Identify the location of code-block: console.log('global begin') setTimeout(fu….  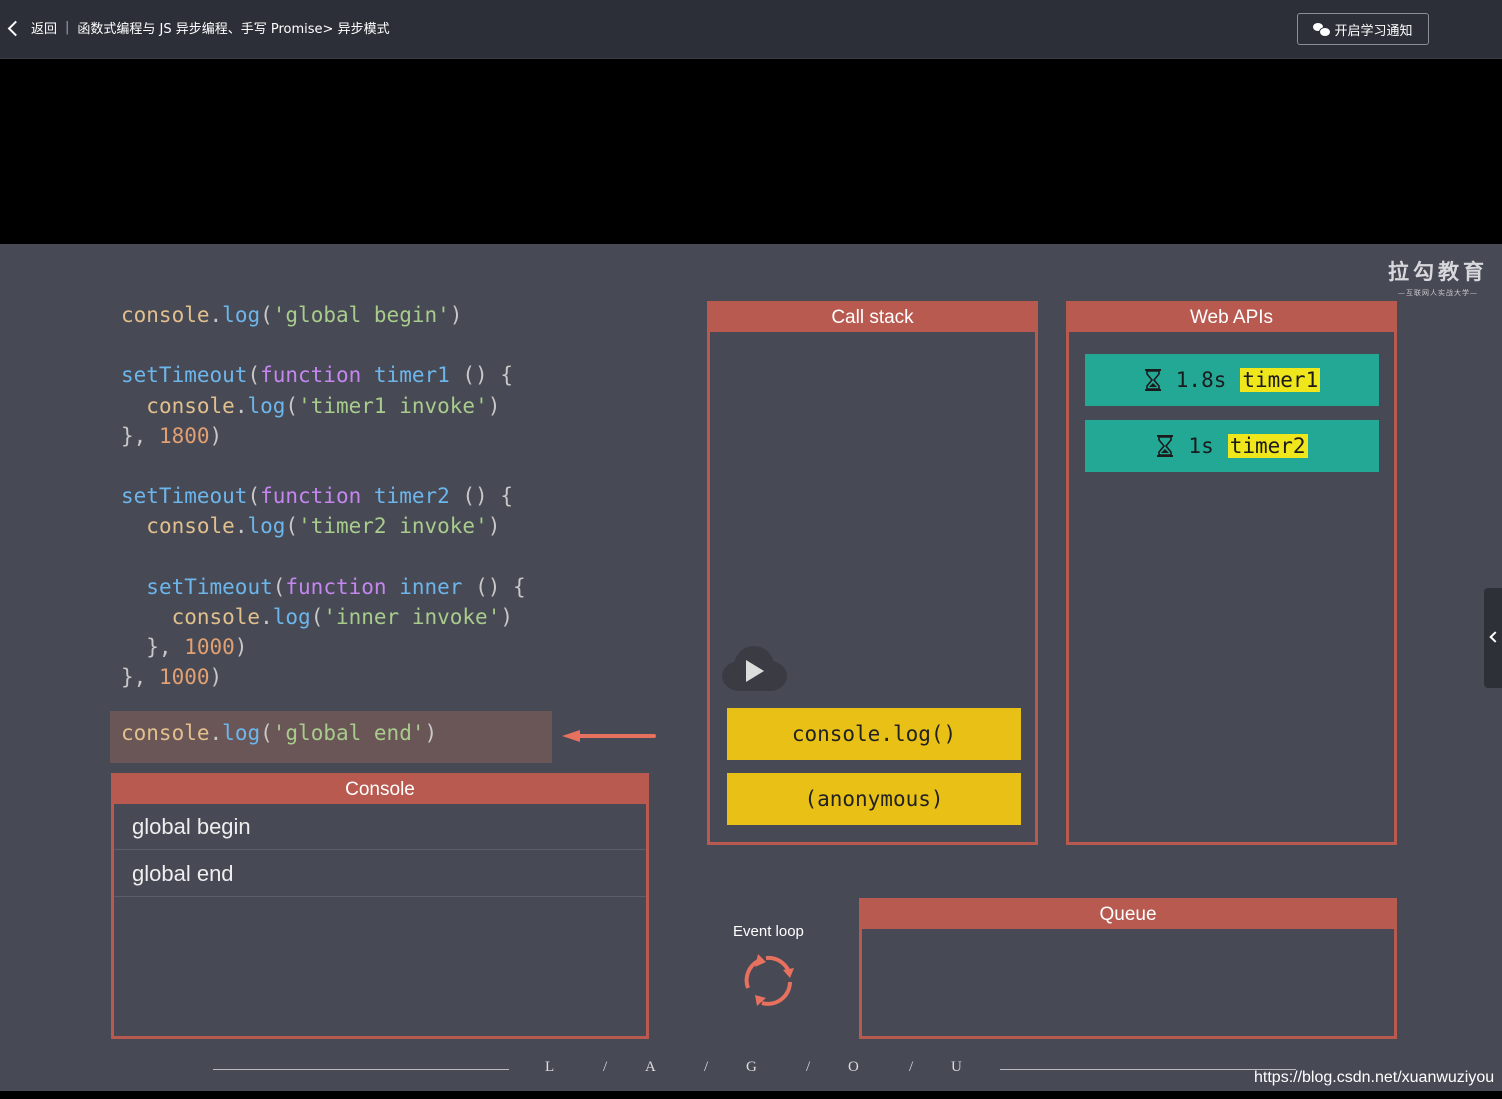
(323, 496).